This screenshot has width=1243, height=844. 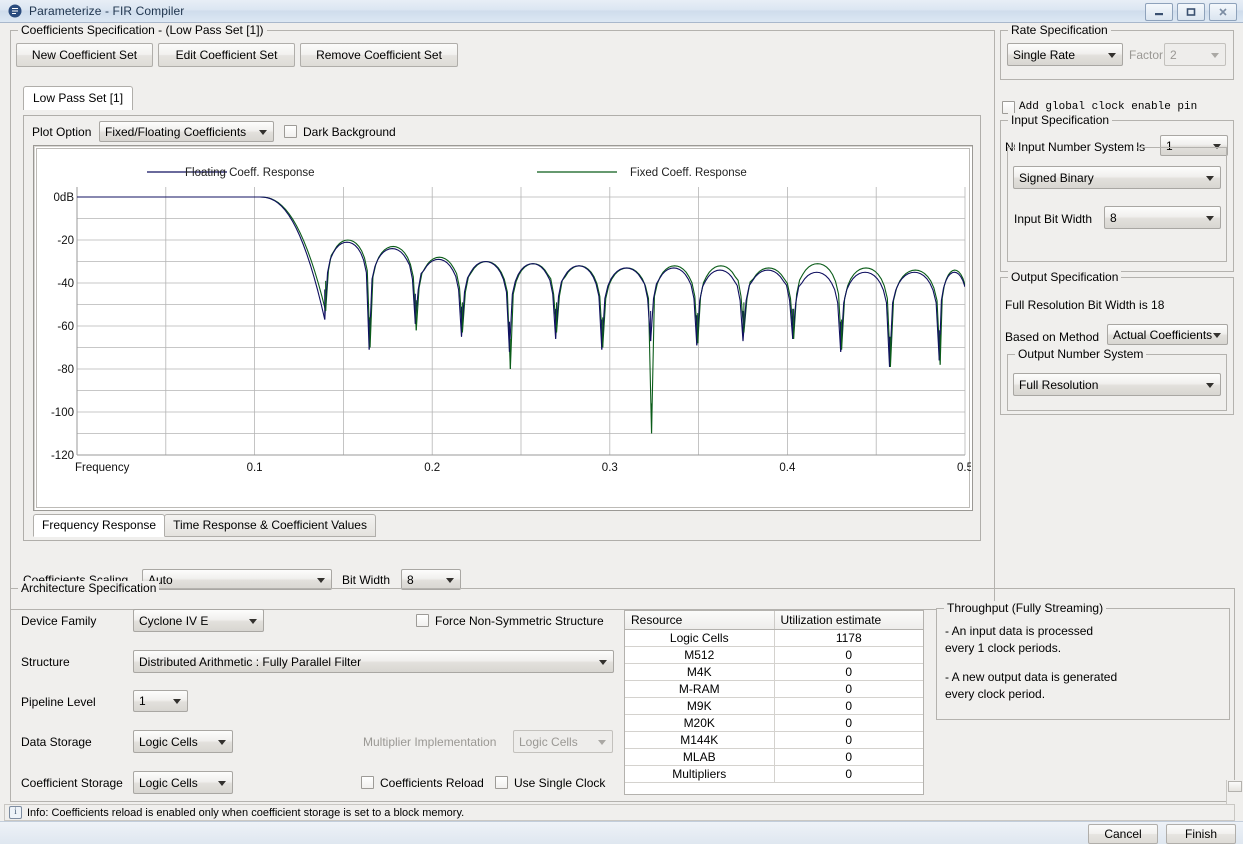 What do you see at coordinates (62, 413) in the screenshot?
I see `svg-text: -100` at bounding box center [62, 413].